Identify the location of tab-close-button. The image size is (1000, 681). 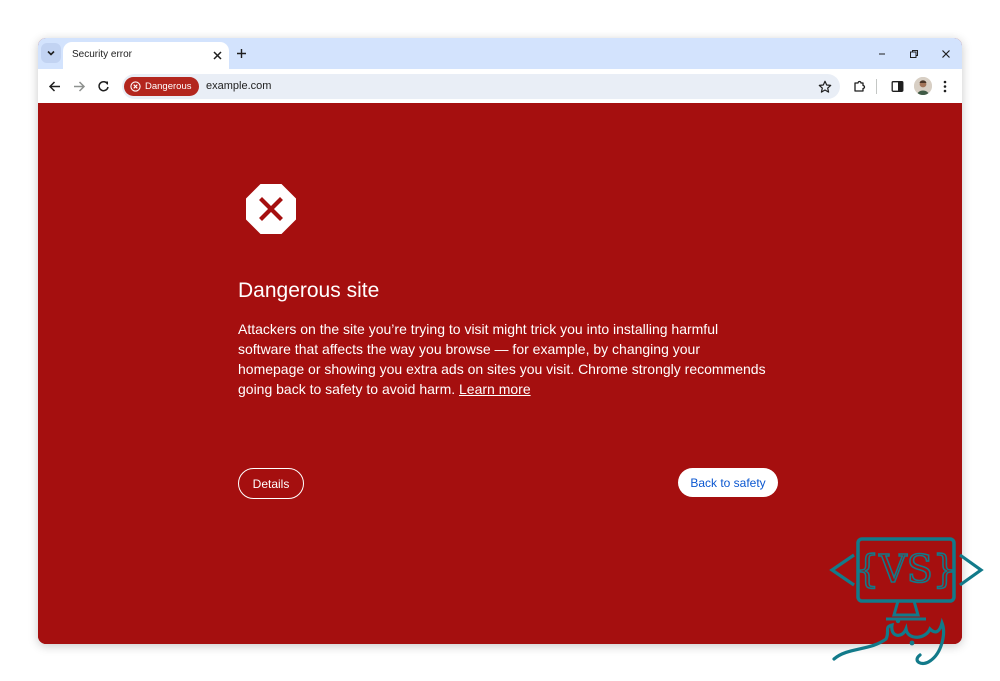
(217, 55).